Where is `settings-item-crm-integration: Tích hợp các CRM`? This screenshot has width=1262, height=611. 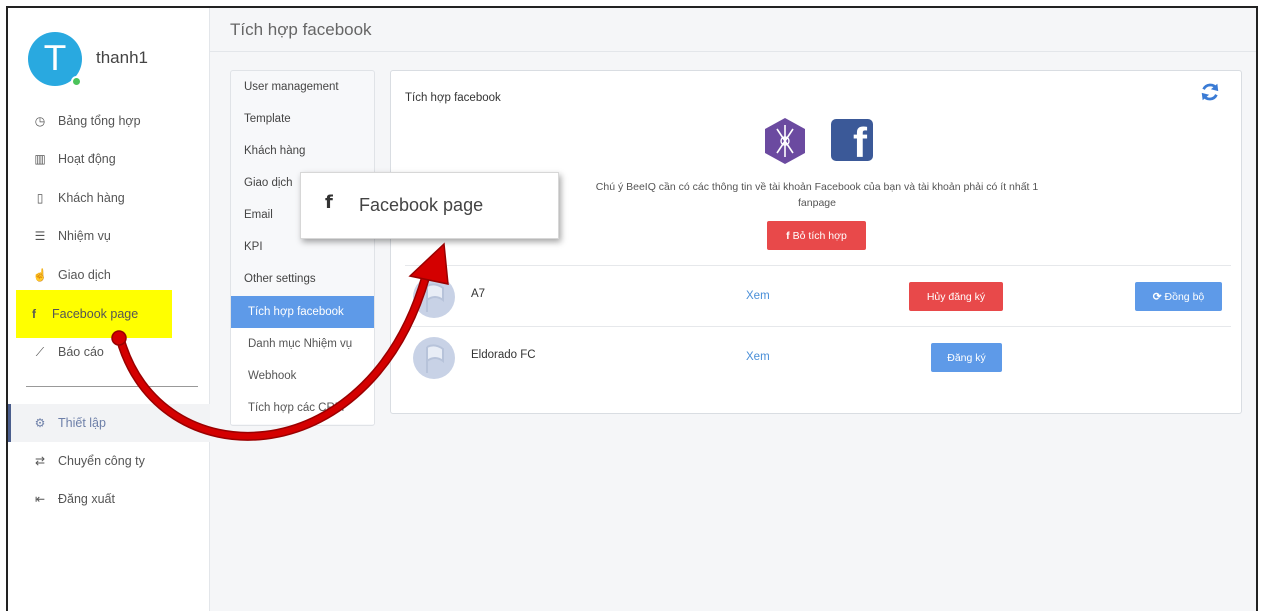 settings-item-crm-integration: Tích hợp các CRM is located at coordinates (302, 408).